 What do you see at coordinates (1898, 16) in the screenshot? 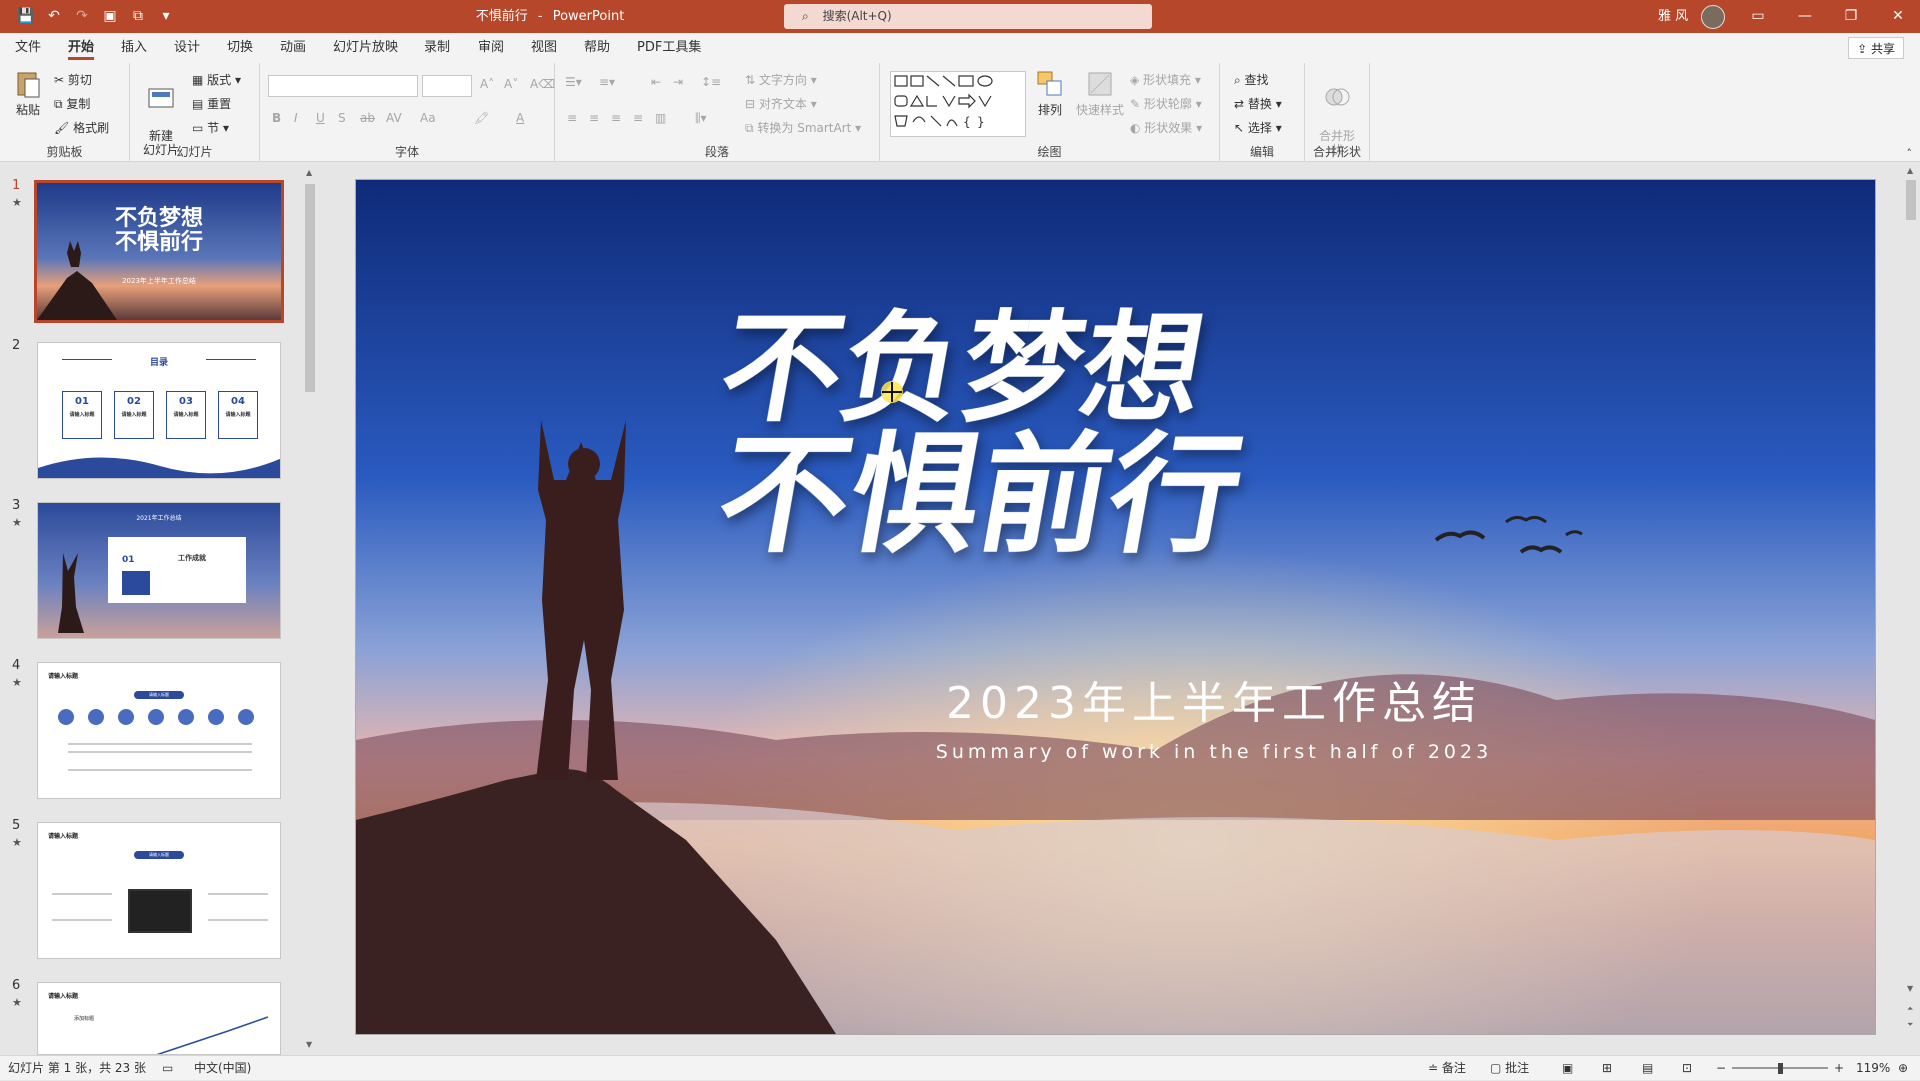
I see `close-icon: ✕` at bounding box center [1898, 16].